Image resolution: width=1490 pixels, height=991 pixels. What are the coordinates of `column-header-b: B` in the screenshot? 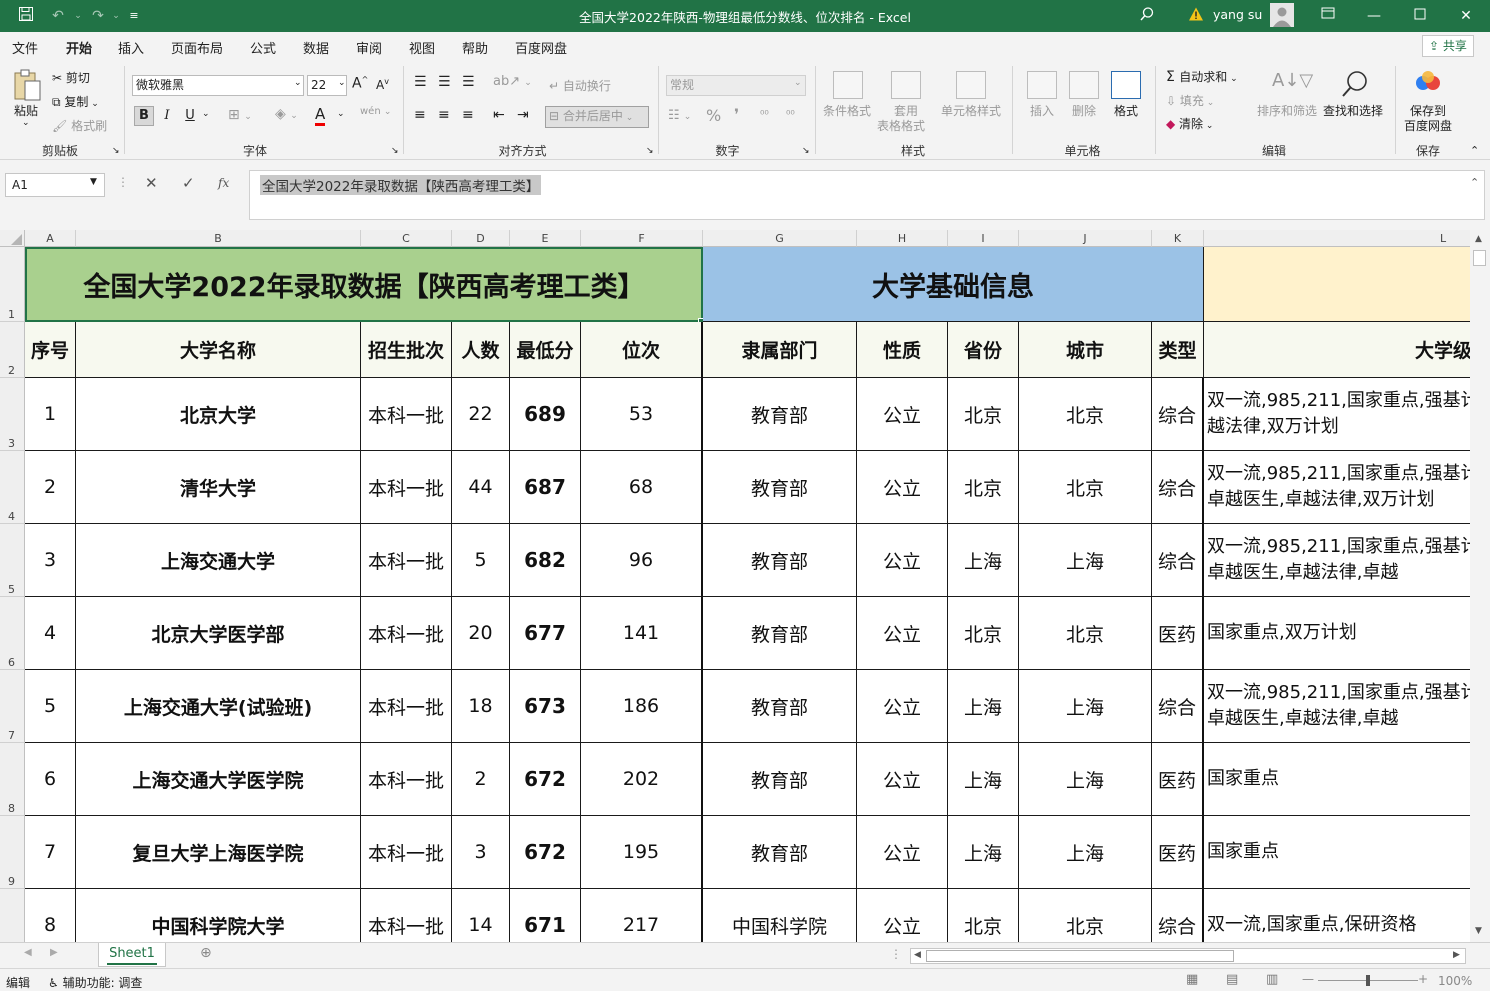 It's located at (218, 238).